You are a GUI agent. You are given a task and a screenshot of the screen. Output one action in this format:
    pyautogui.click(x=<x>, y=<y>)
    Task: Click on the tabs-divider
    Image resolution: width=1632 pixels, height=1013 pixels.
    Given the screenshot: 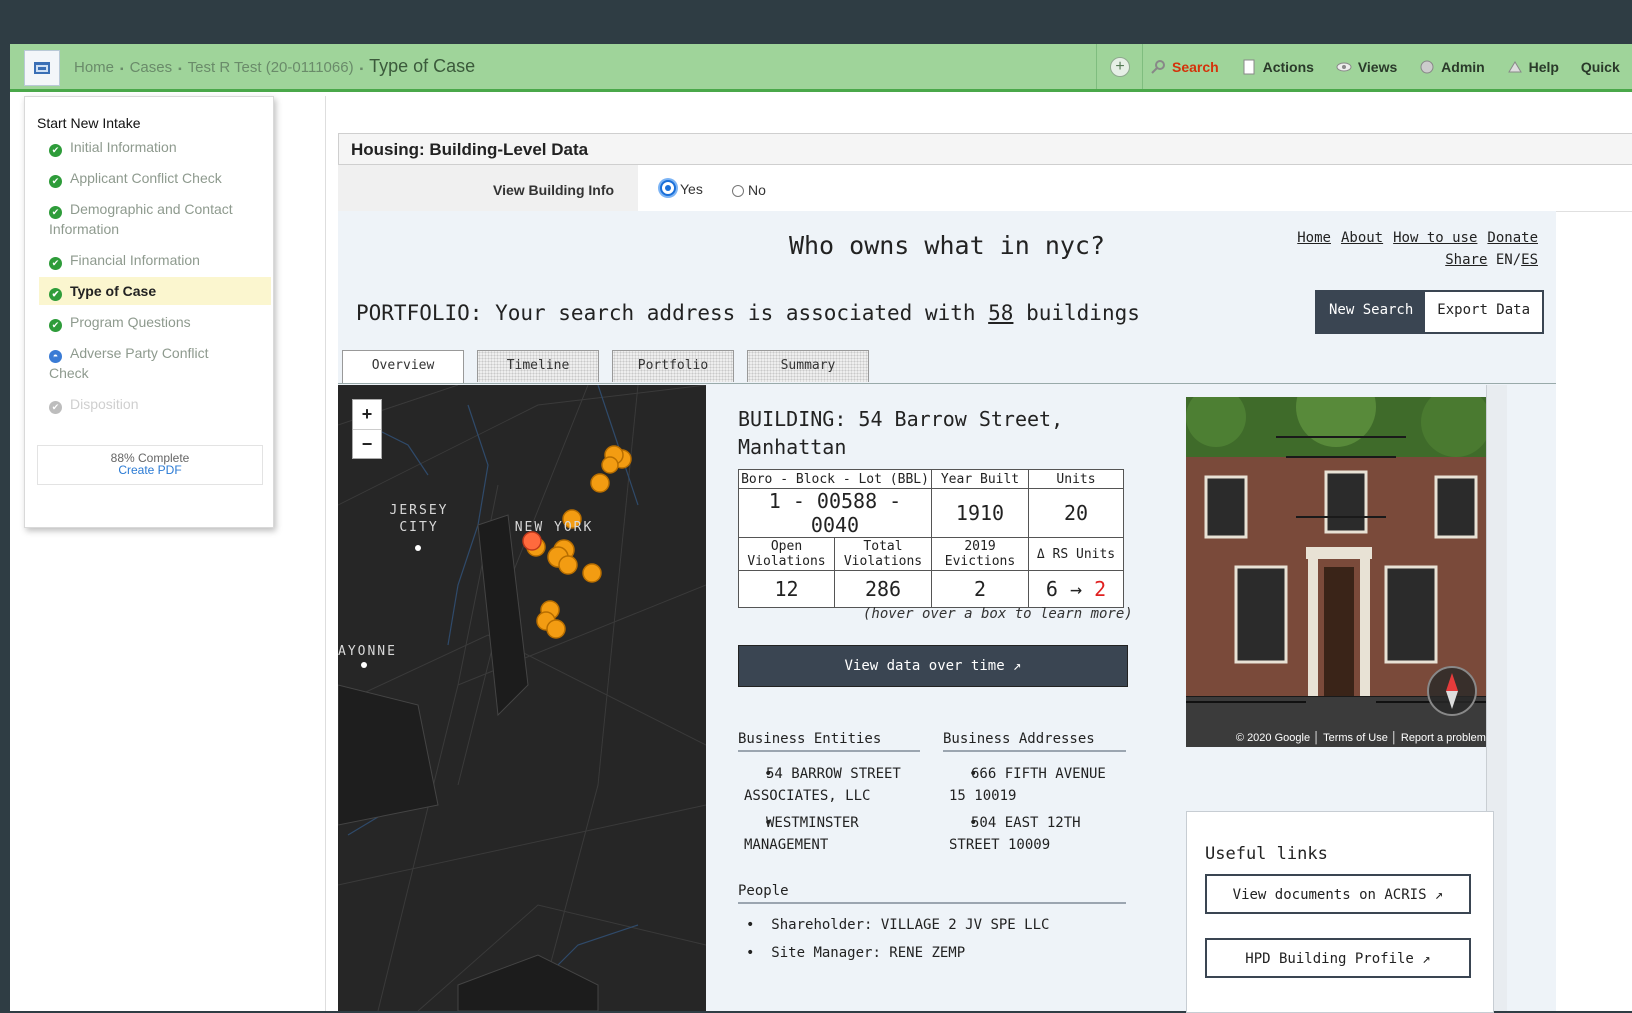 What is the action you would take?
    pyautogui.click(x=947, y=383)
    